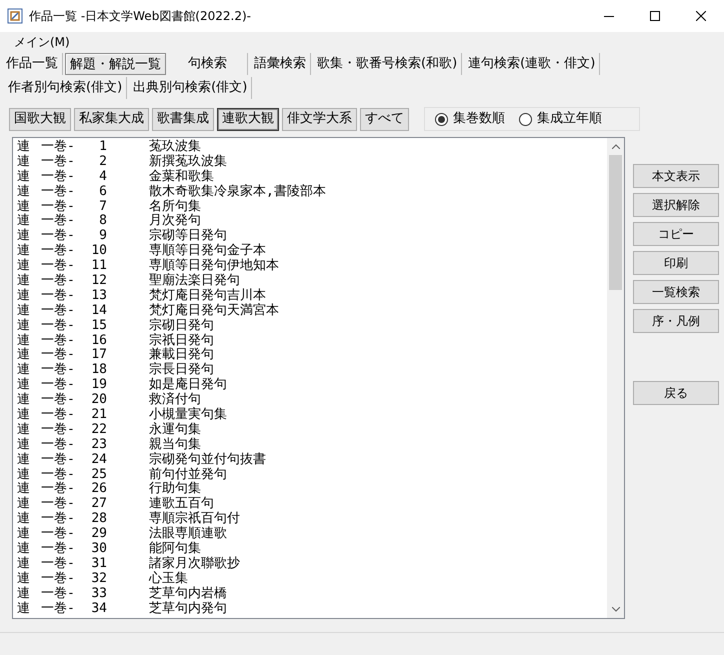 Image resolution: width=724 pixels, height=655 pixels. Describe the element at coordinates (40, 119) in the screenshot. I see `collection-button: 国歌大観` at that location.